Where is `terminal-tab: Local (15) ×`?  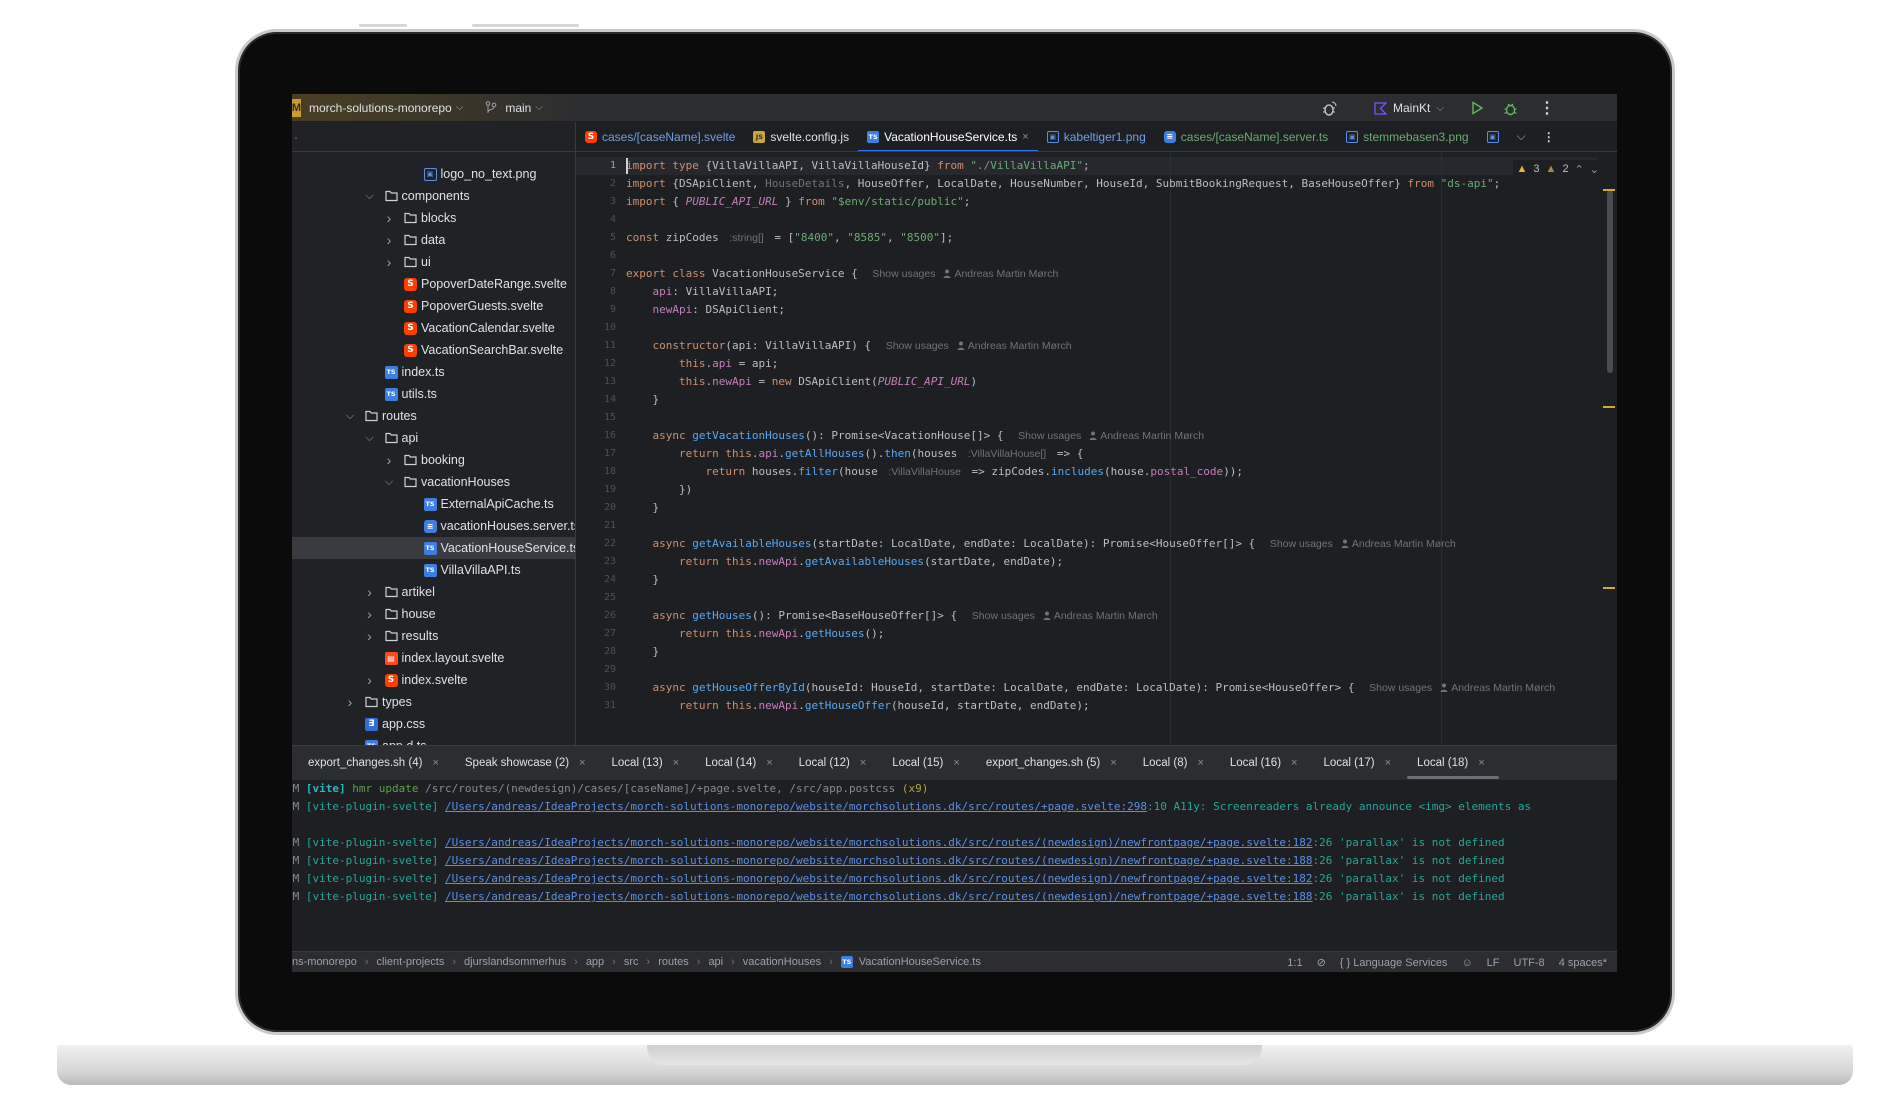 terminal-tab: Local (15) × is located at coordinates (932, 763).